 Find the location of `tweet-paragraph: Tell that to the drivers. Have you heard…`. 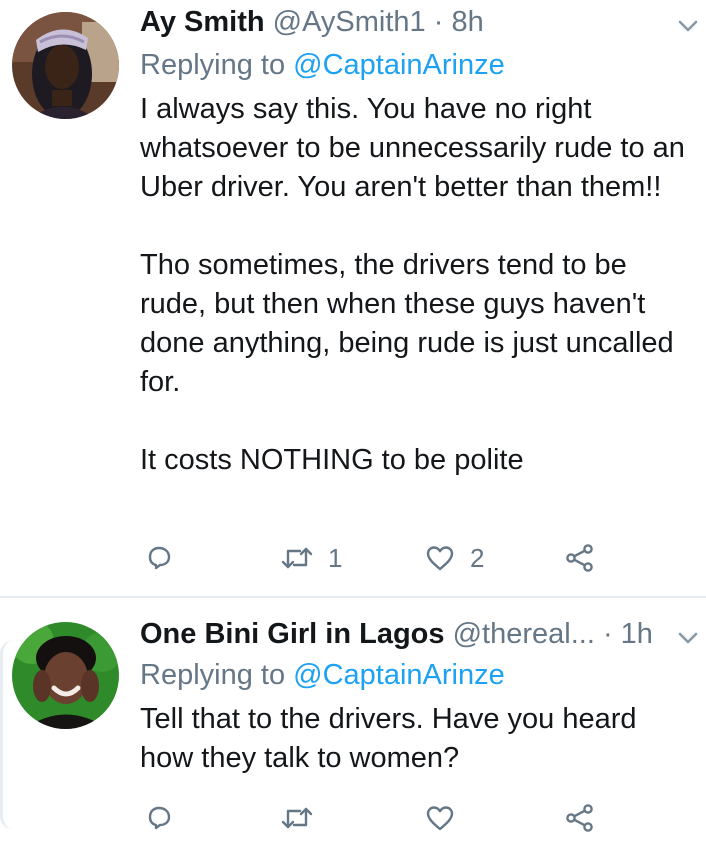

tweet-paragraph: Tell that to the drivers. Have you heard… is located at coordinates (388, 738).